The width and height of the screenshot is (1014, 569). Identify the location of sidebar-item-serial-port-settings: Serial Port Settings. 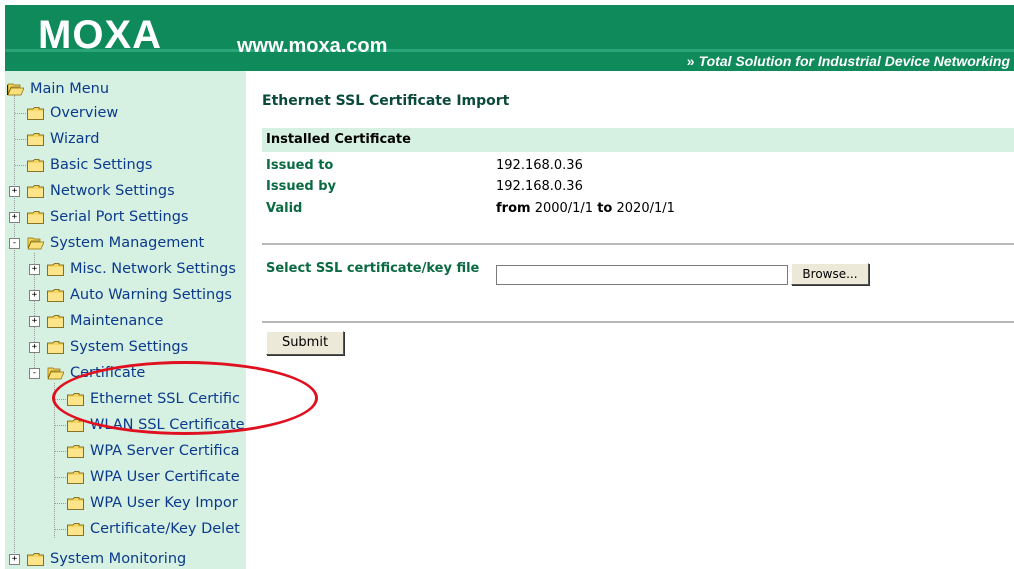
(107, 217).